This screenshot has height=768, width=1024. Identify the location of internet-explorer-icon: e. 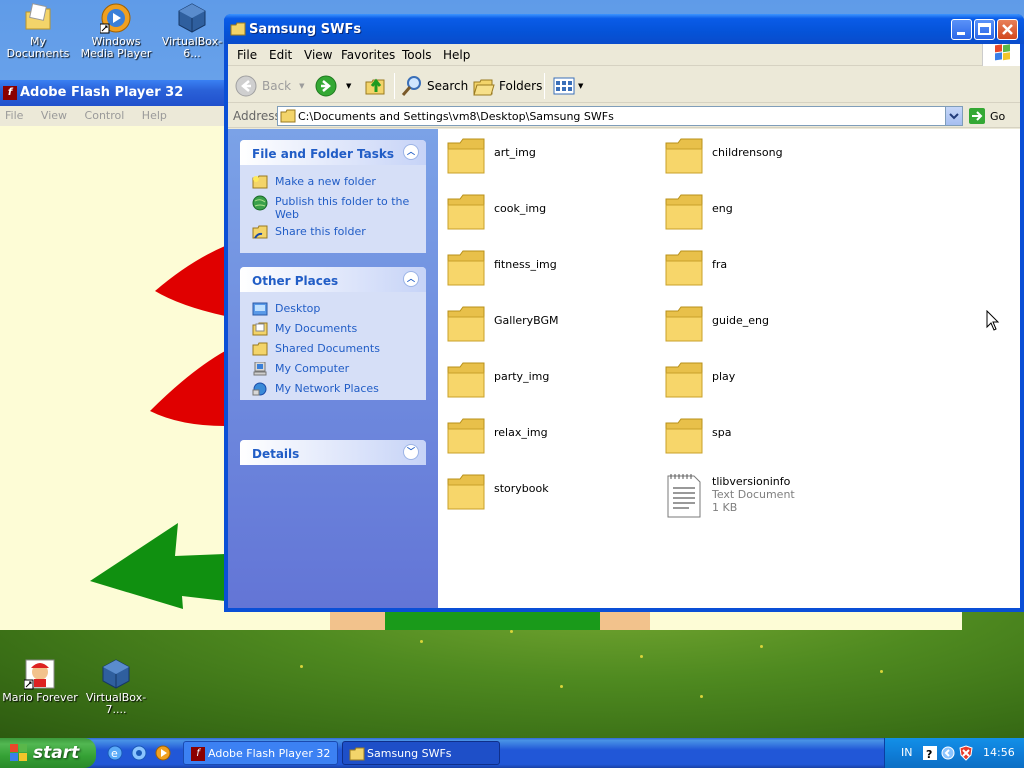
(115, 753).